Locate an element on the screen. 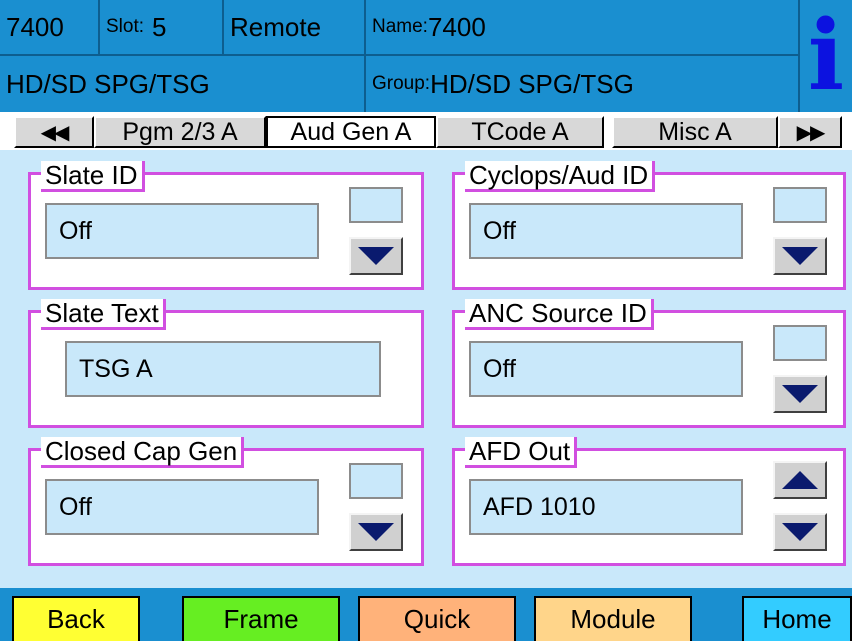 Image resolution: width=852 pixels, height=641 pixels. group-value: HD/SD SPG/TSG is located at coordinates (532, 83).